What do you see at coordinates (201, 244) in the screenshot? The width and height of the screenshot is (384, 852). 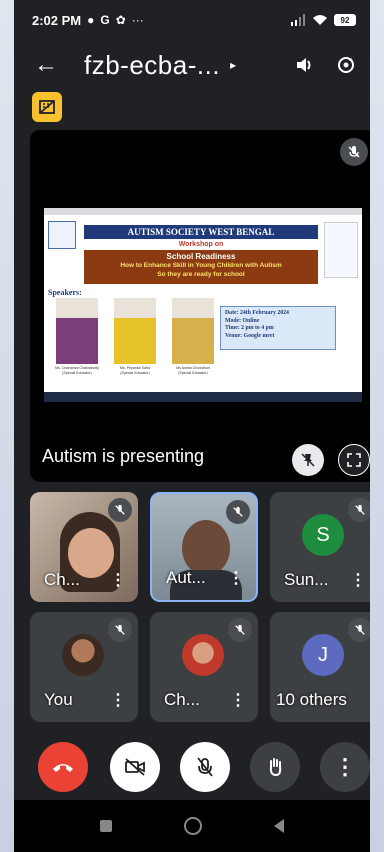 I see `slide-workshop-label: Workshop on` at bounding box center [201, 244].